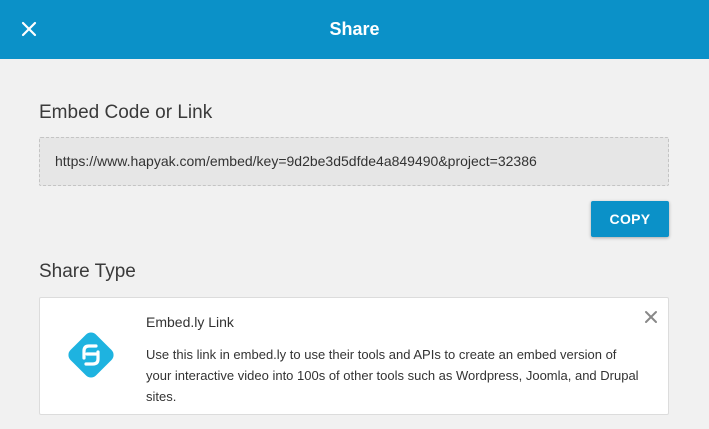  I want to click on card-title: Embed.ly Link, so click(190, 322).